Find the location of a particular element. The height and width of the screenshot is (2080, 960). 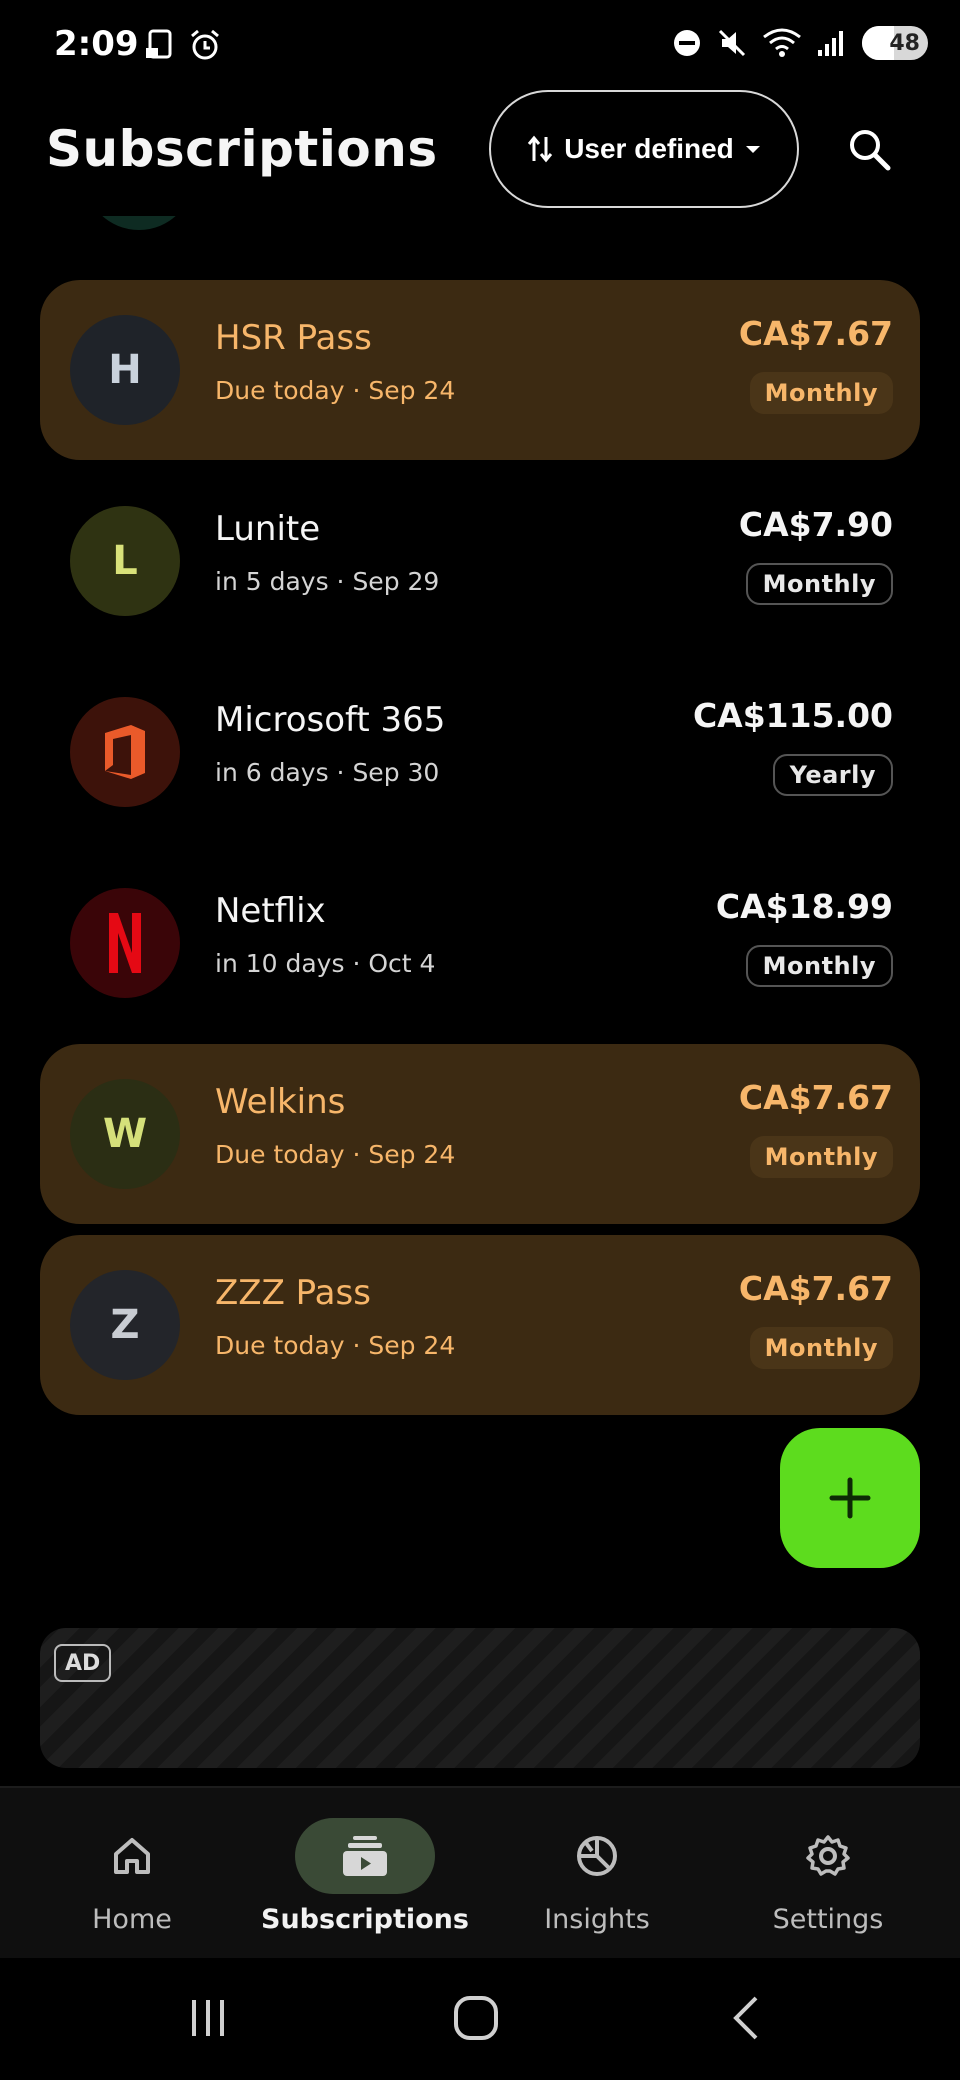

subscription-price: CA$18.99 is located at coordinates (804, 906).